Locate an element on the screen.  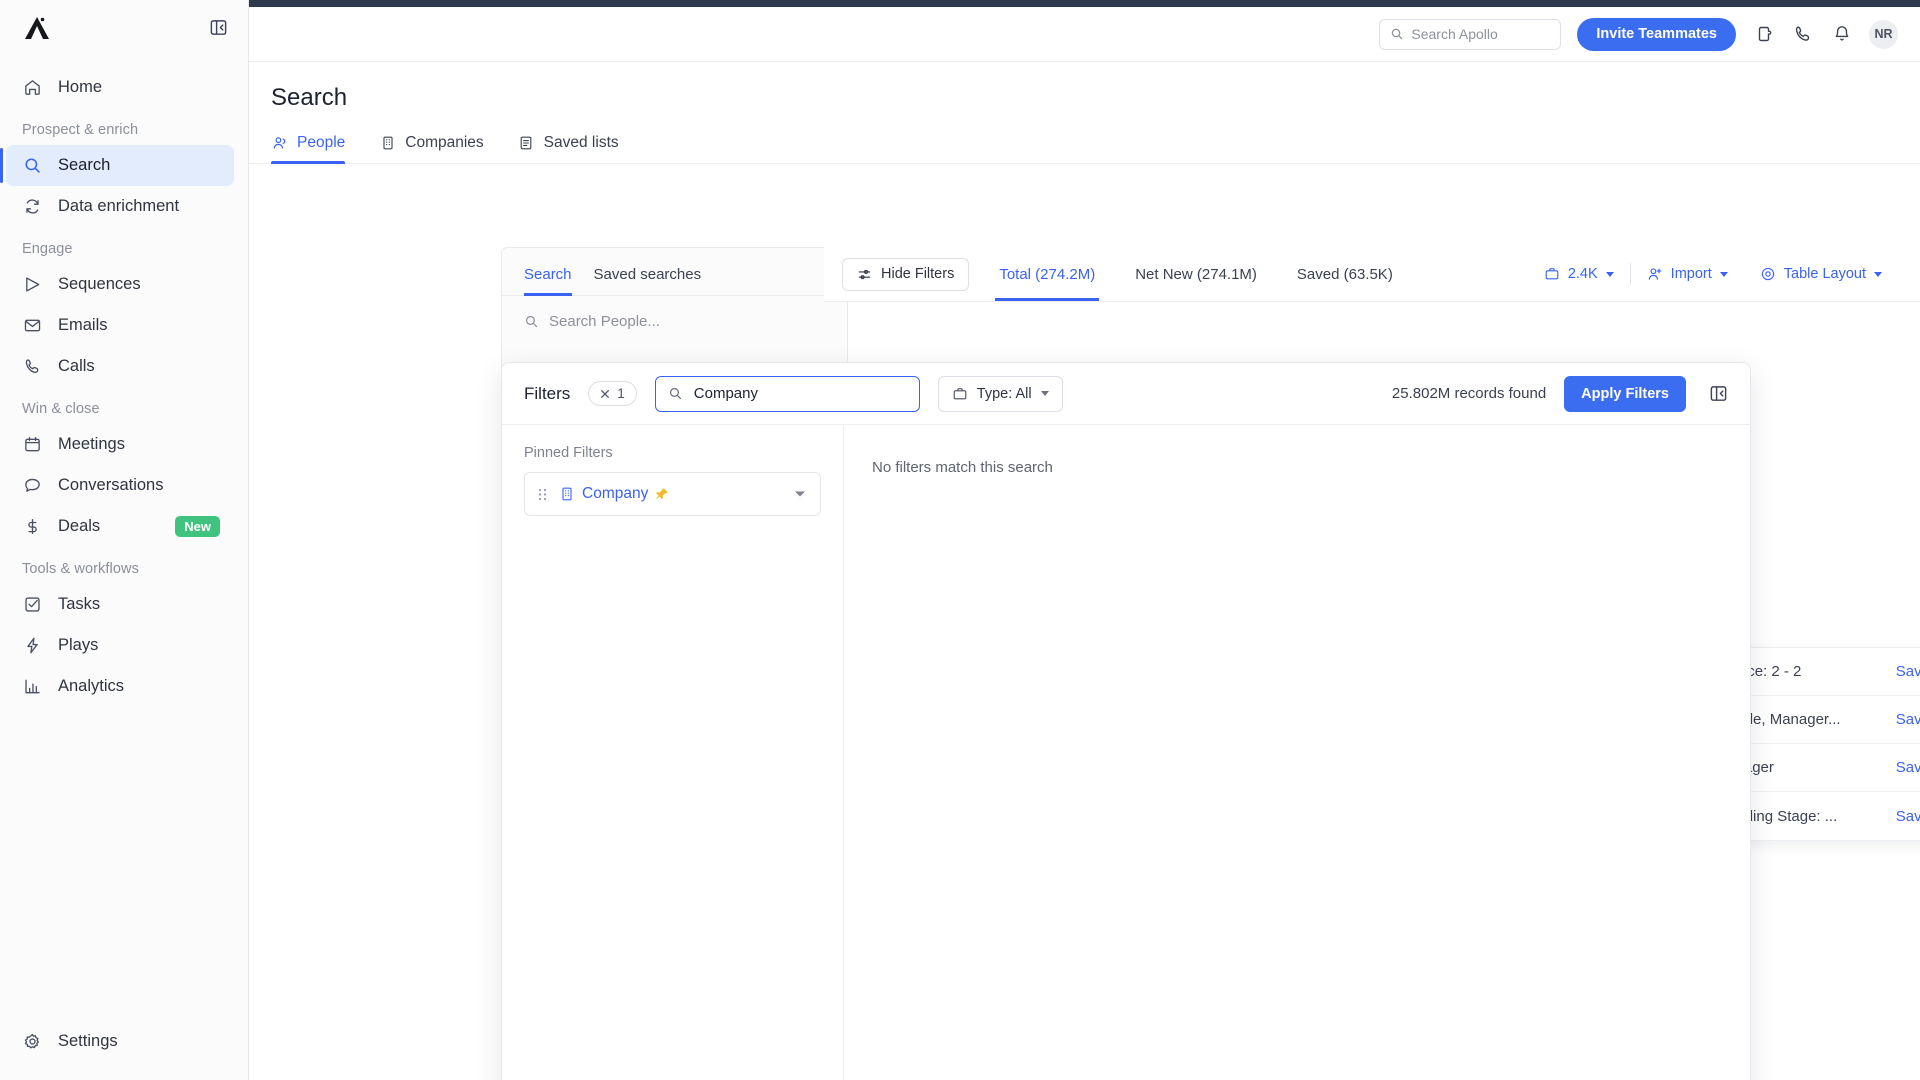
briefcase-icon is located at coordinates (1552, 274).